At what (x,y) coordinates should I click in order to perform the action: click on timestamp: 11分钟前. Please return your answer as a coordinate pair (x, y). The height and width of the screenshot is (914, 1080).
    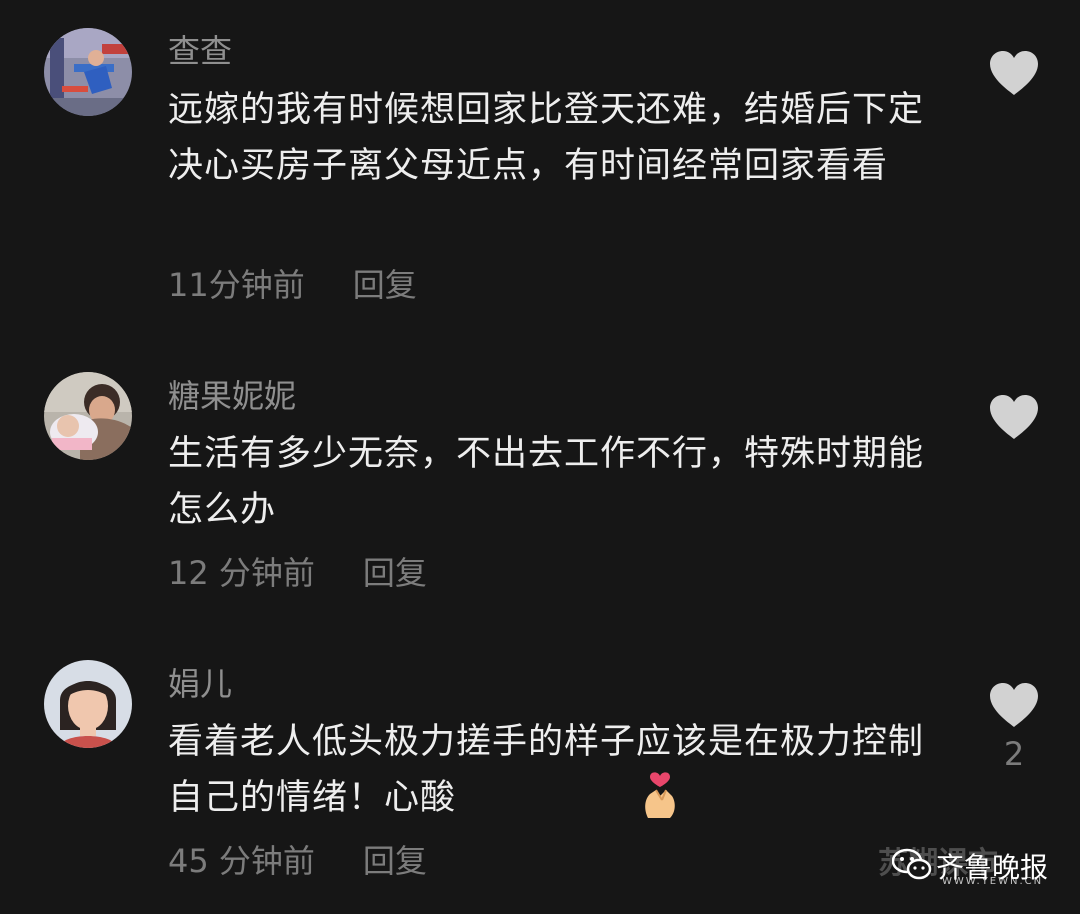
    Looking at the image, I should click on (236, 285).